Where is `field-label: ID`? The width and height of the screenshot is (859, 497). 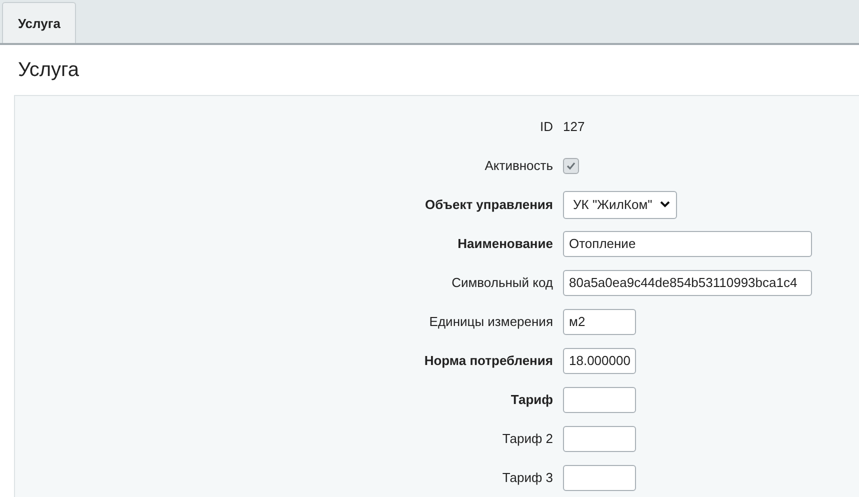
field-label: ID is located at coordinates (546, 126).